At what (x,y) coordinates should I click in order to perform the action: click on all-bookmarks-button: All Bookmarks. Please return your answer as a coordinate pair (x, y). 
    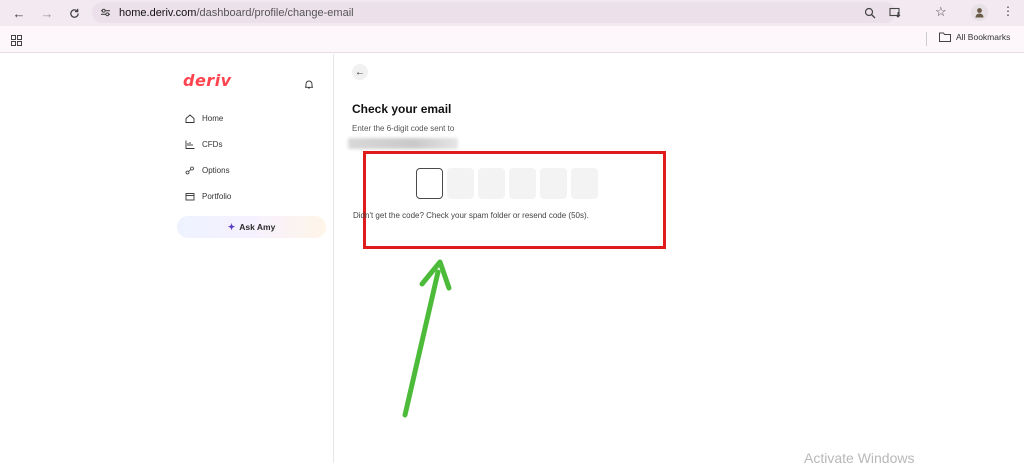
    Looking at the image, I should click on (974, 37).